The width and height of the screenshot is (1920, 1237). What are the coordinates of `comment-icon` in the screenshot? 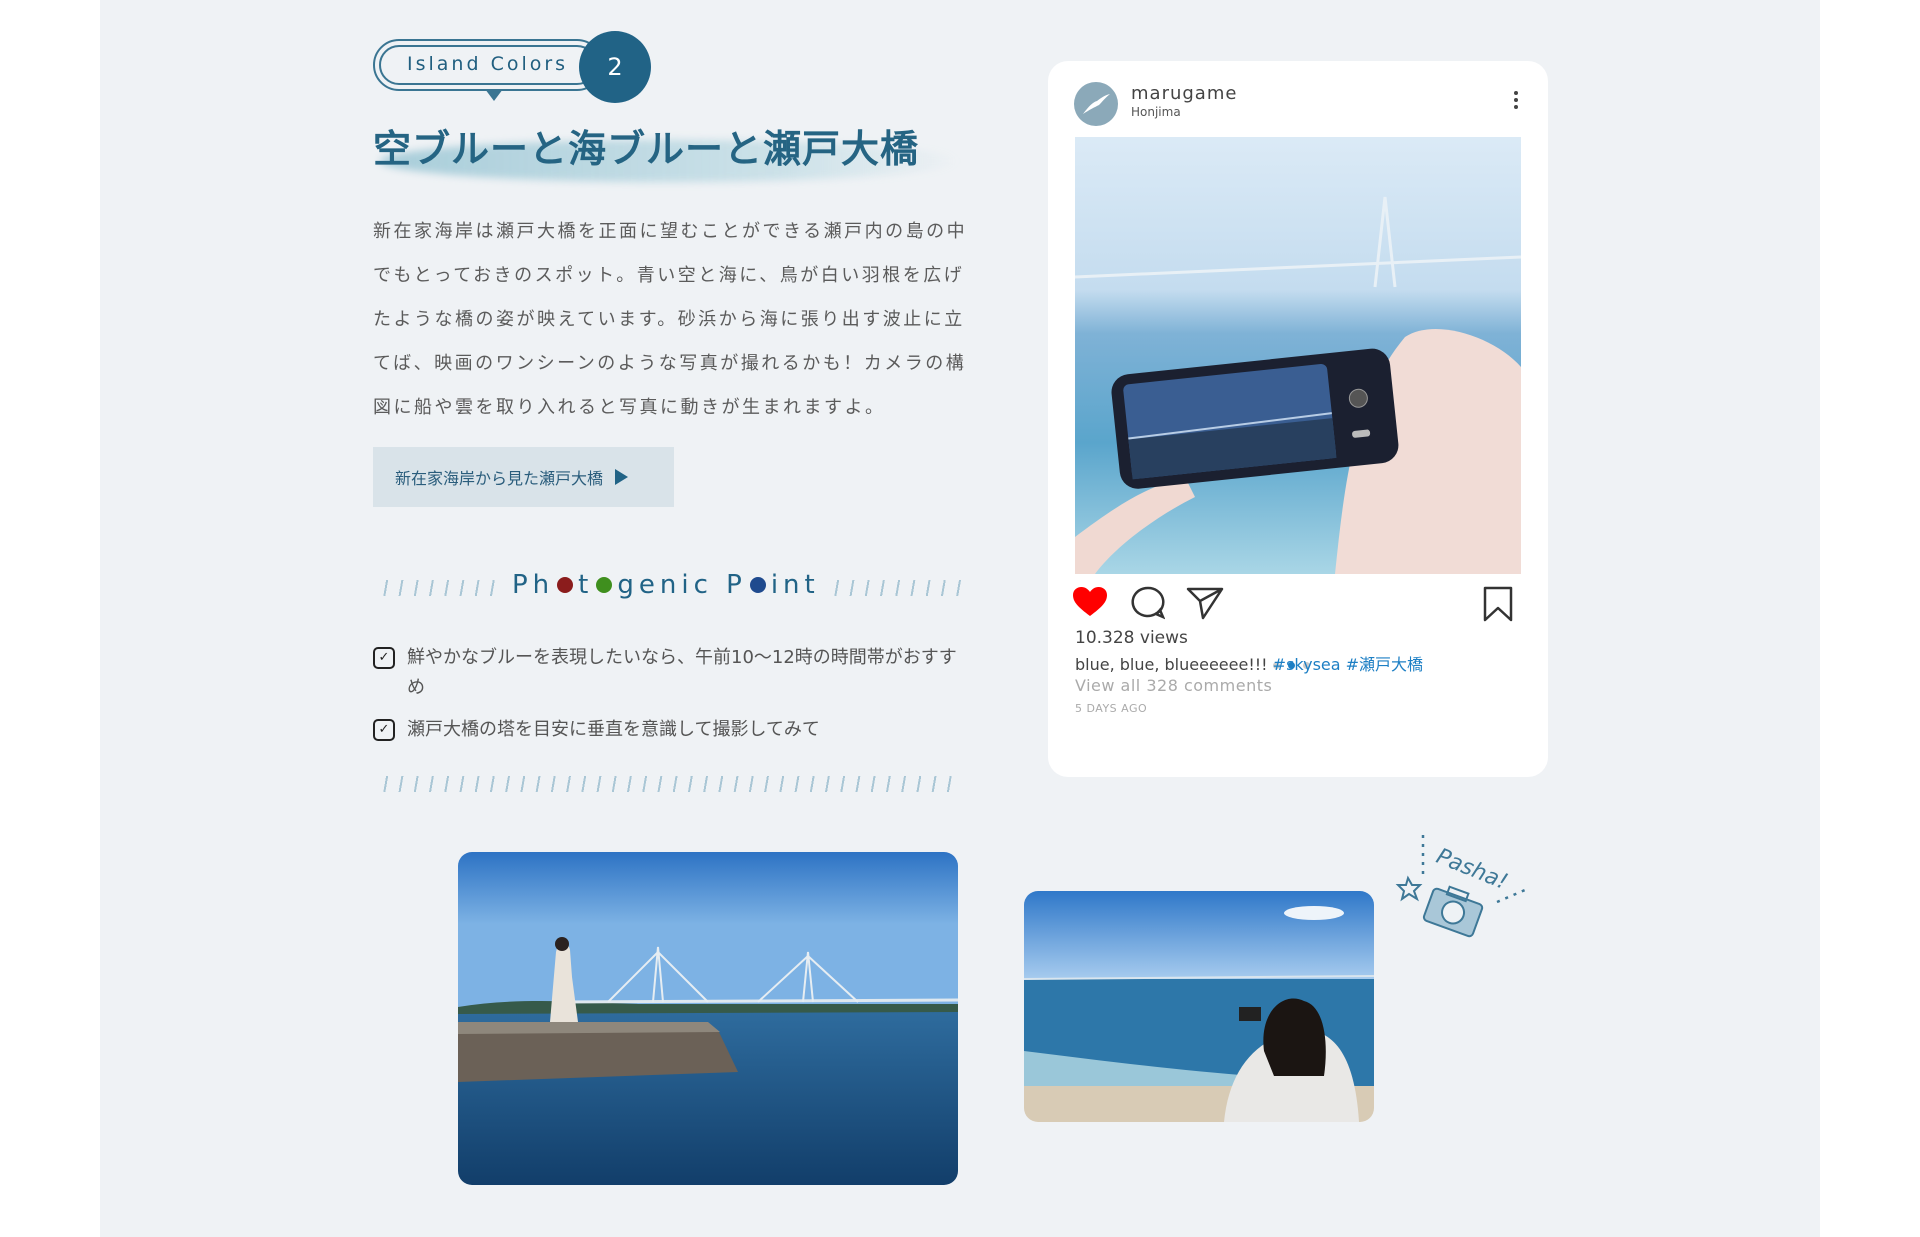 It's located at (1148, 603).